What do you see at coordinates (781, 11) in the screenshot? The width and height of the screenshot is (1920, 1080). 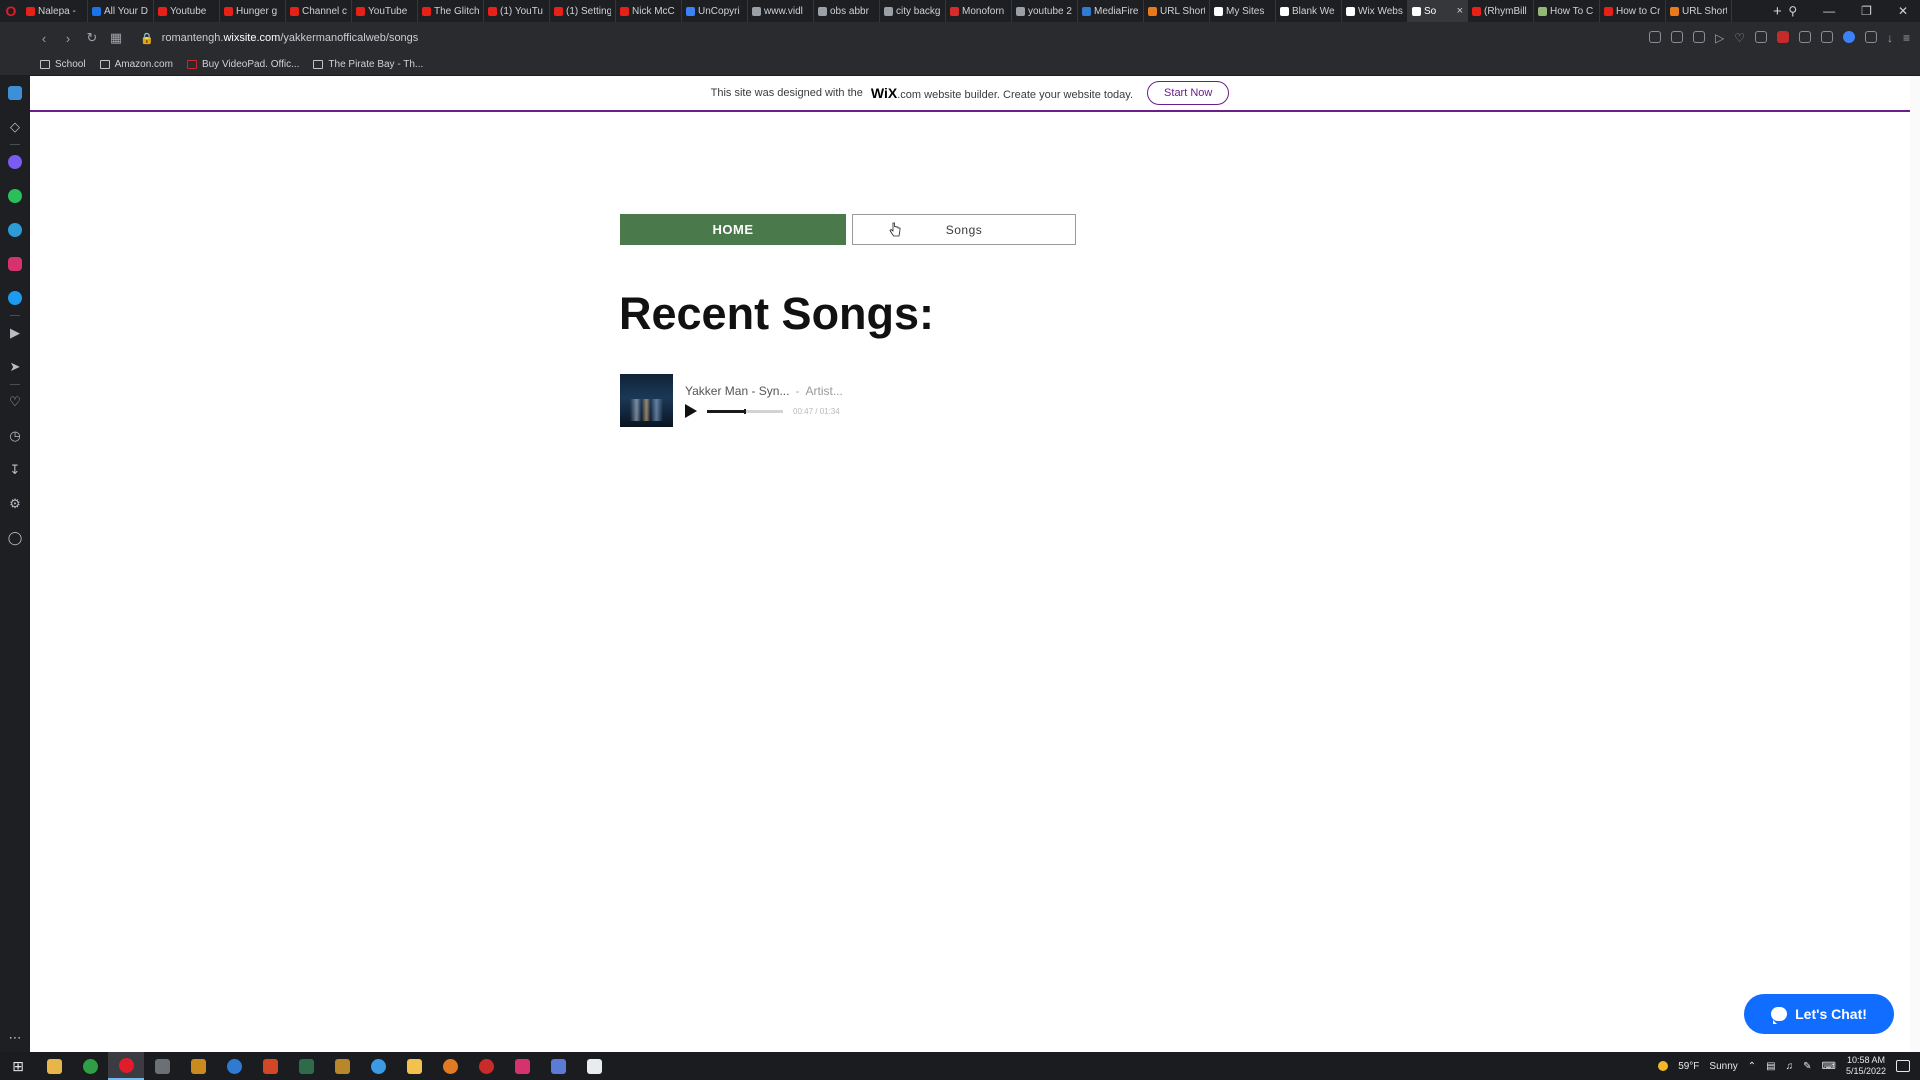 I see `browser-tab: www.vidl` at bounding box center [781, 11].